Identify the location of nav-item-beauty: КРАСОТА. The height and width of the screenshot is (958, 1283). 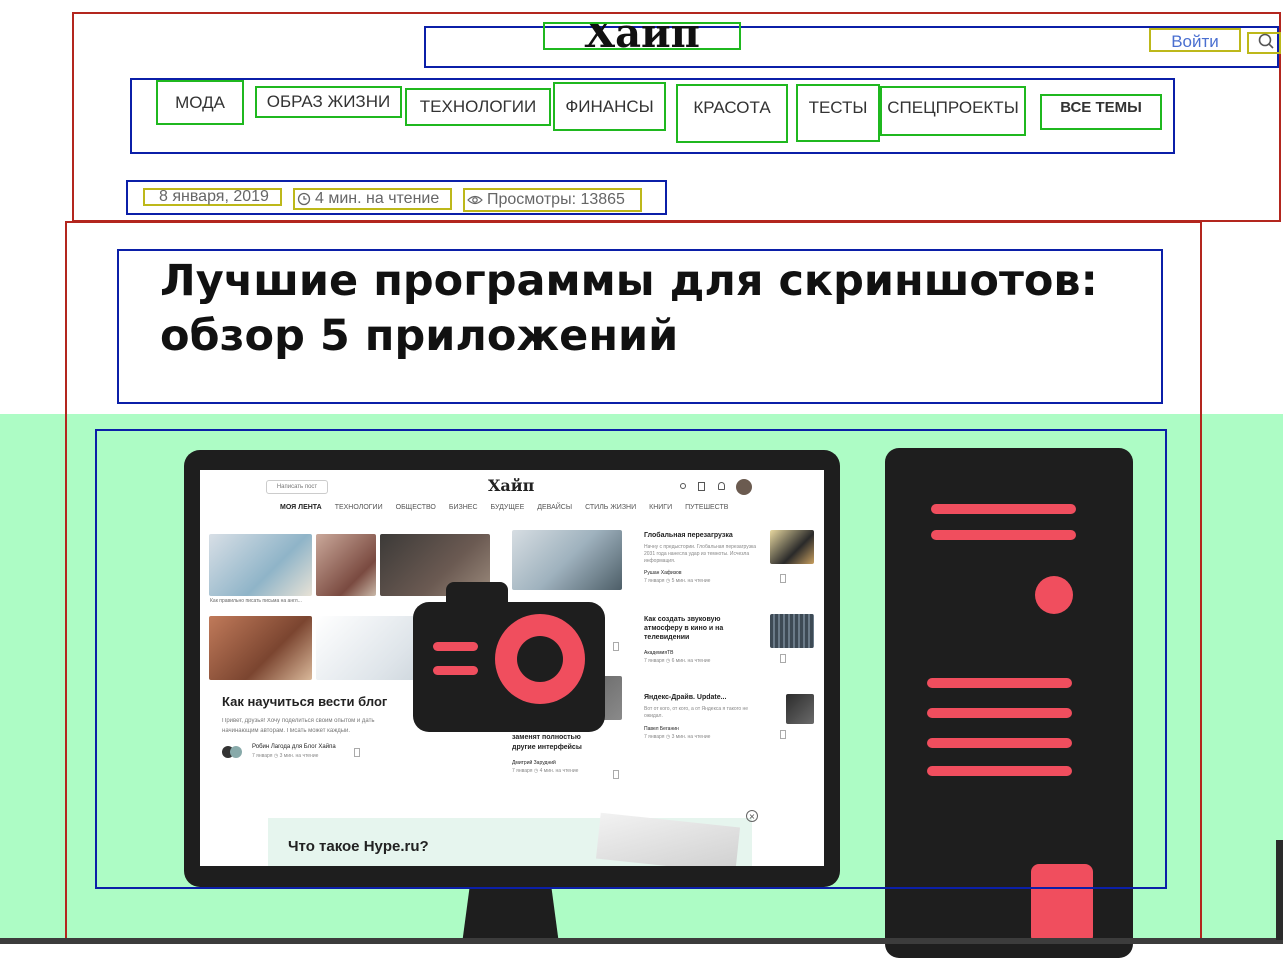
(732, 113).